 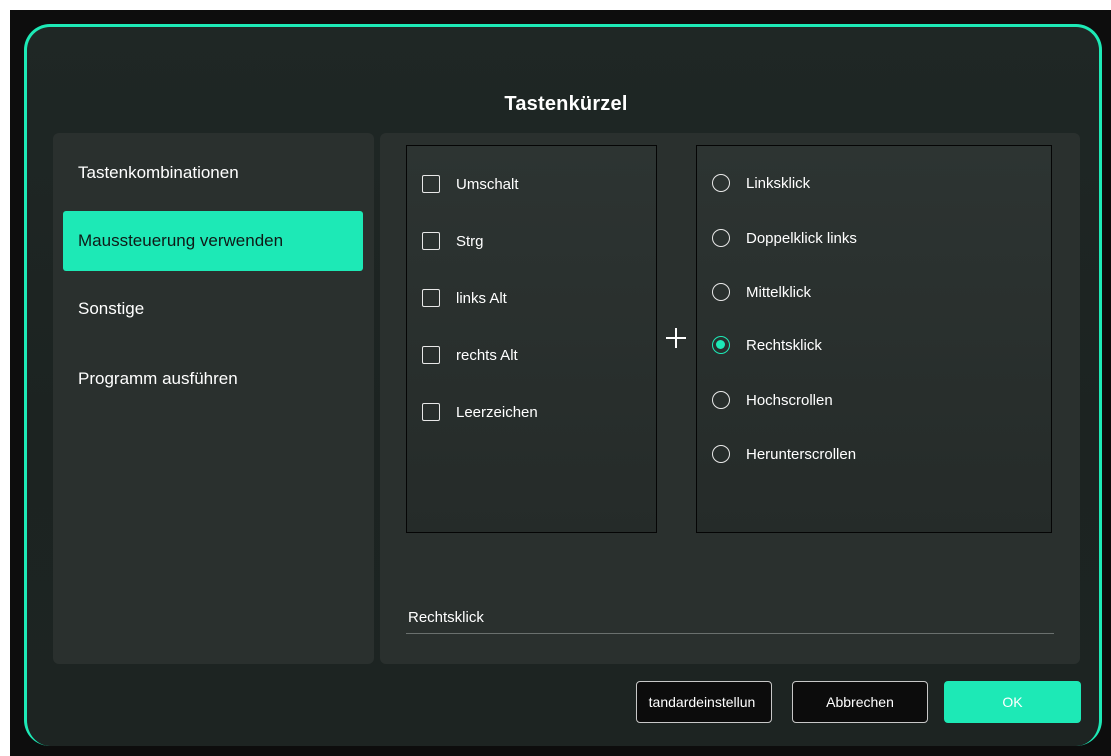 What do you see at coordinates (721, 345) in the screenshot?
I see `radio-selected-icon` at bounding box center [721, 345].